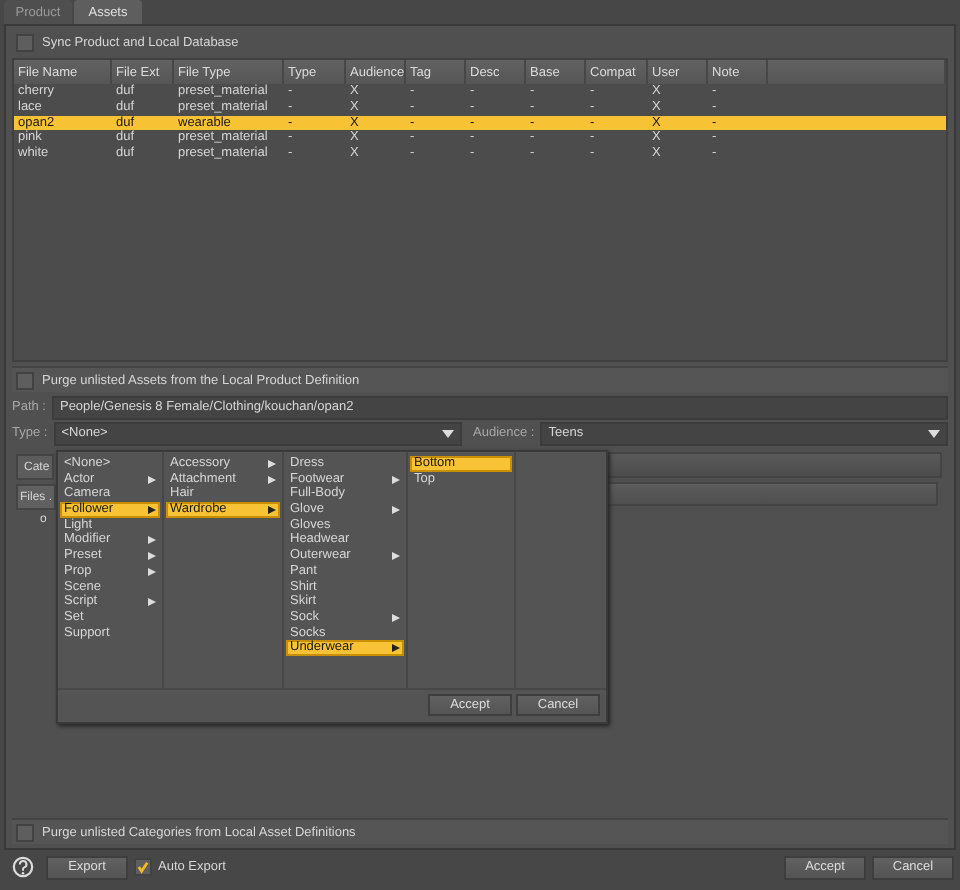 The image size is (960, 890). What do you see at coordinates (23, 867) in the screenshot?
I see `help-icon` at bounding box center [23, 867].